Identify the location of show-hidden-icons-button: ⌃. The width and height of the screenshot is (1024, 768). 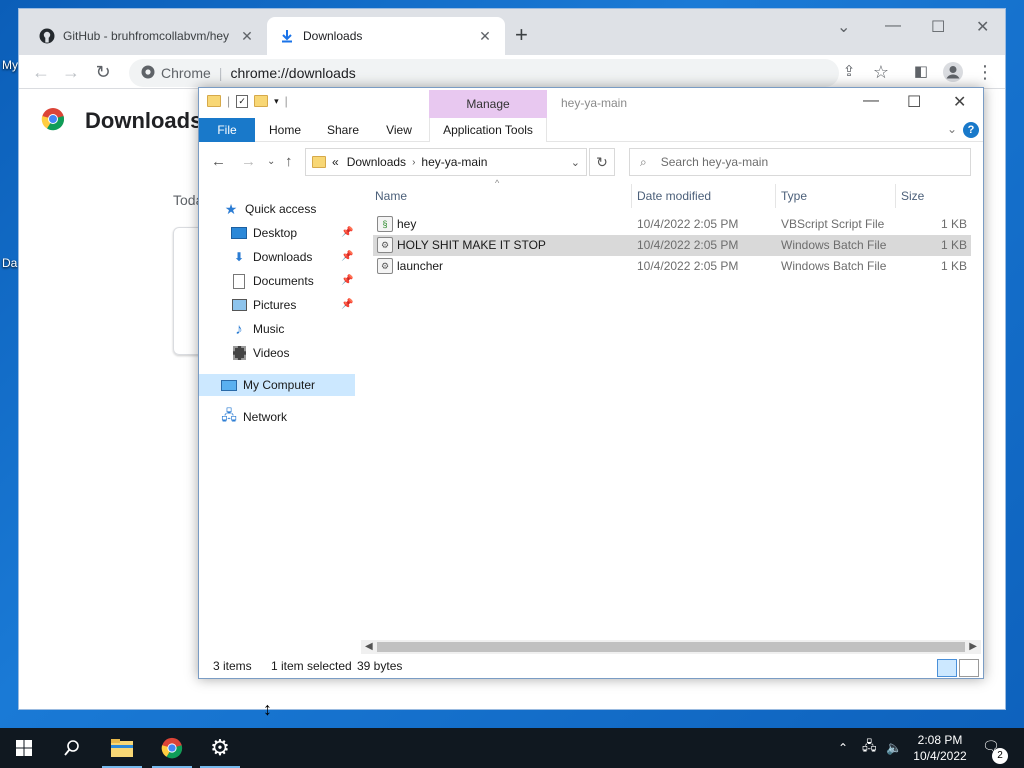
(843, 748).